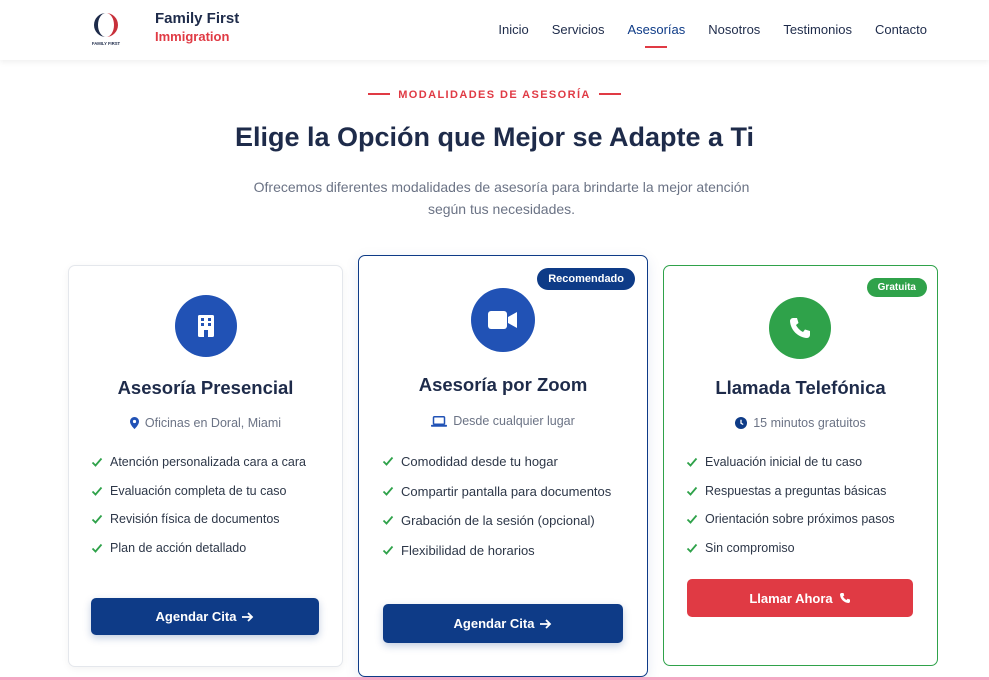  Describe the element at coordinates (578, 30) in the screenshot. I see `nav-item-servicios: Servicios` at that location.